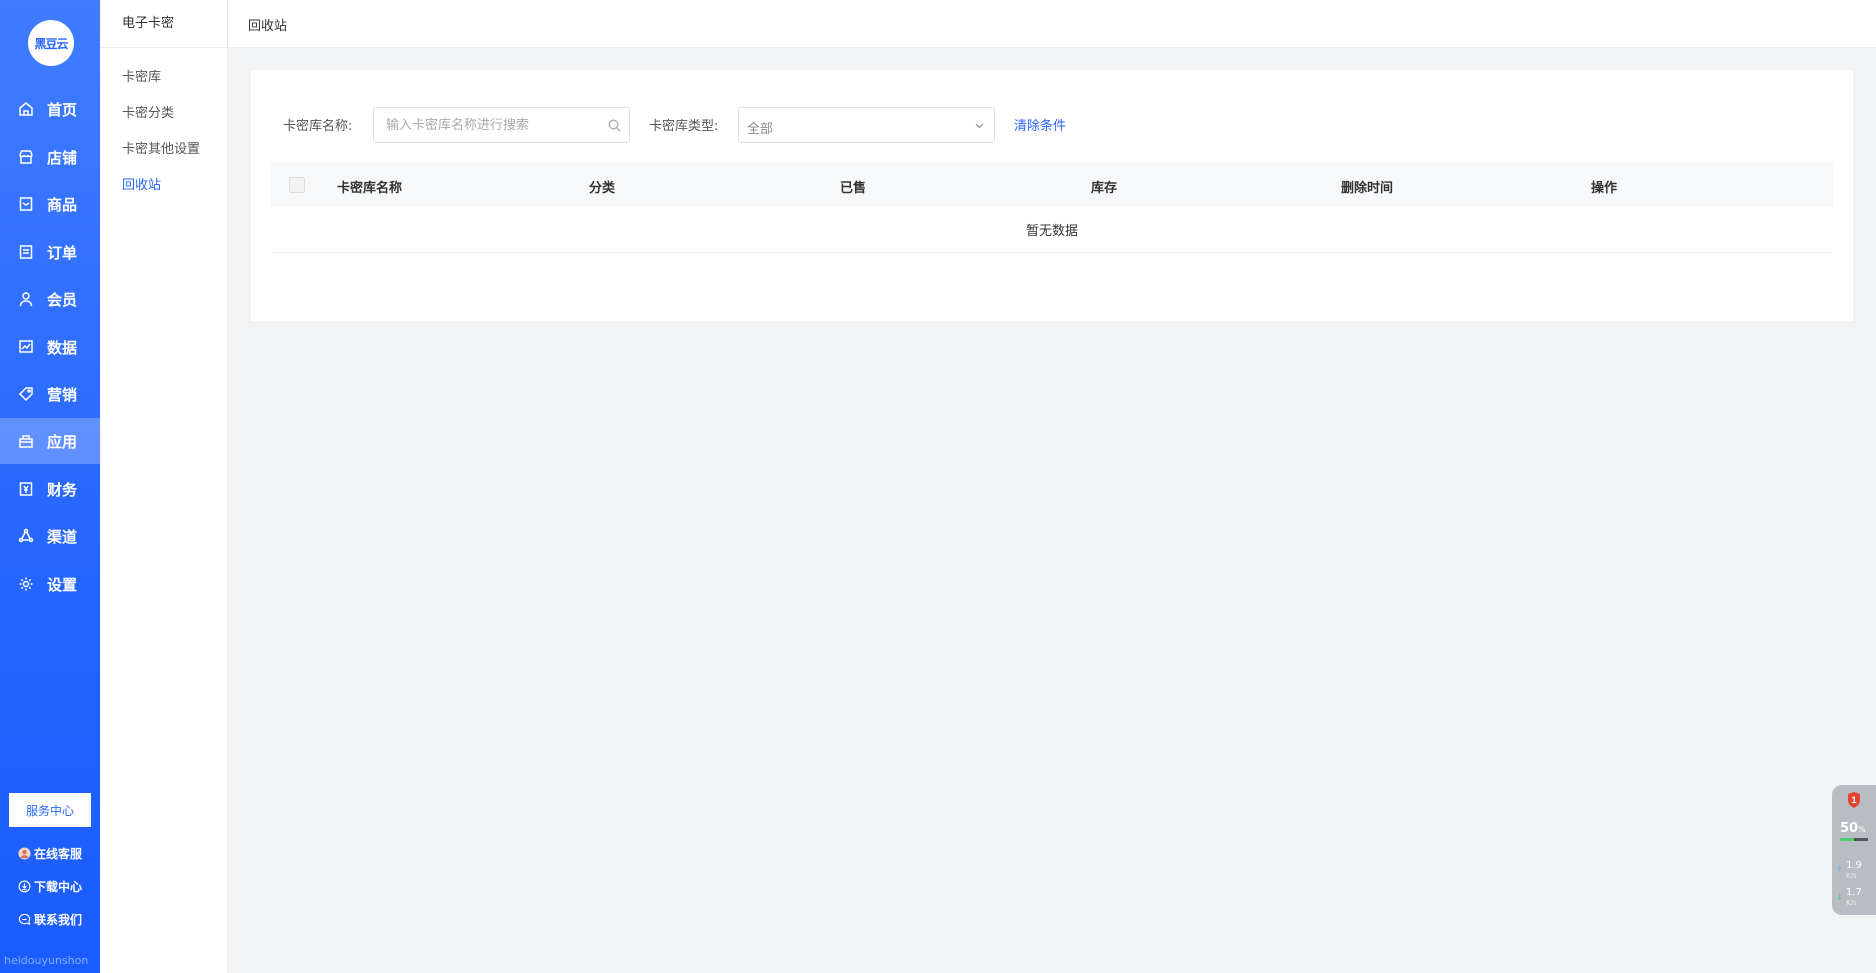 The width and height of the screenshot is (1876, 973). I want to click on upload-arrow-icon: ↑, so click(1840, 871).